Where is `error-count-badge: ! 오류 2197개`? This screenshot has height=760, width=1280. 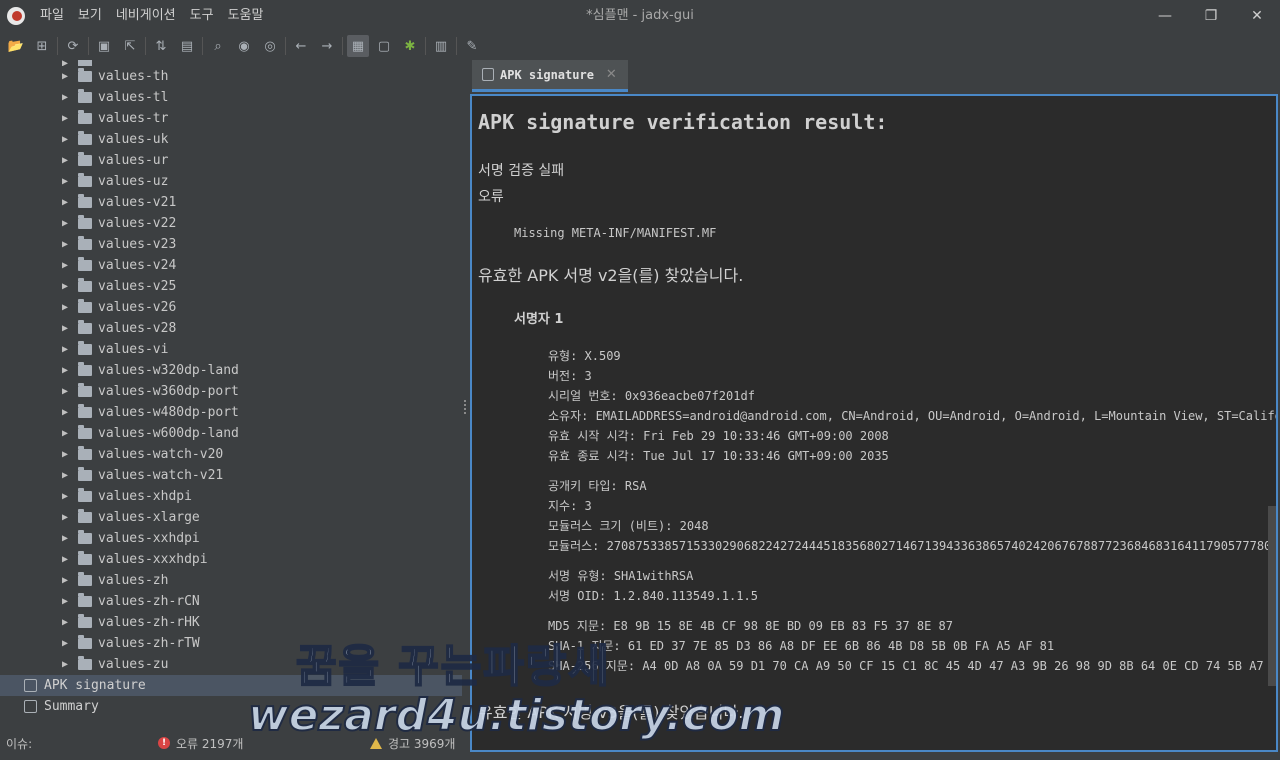
error-count-badge: ! 오류 2197개 is located at coordinates (200, 743).